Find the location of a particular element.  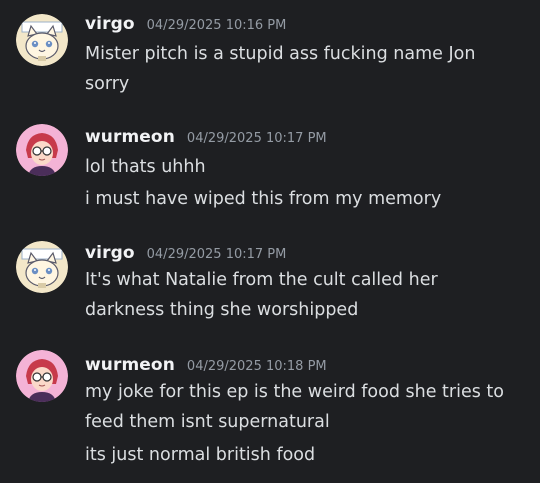

message-text: i must have wiped this from my memory is located at coordinates (263, 199).